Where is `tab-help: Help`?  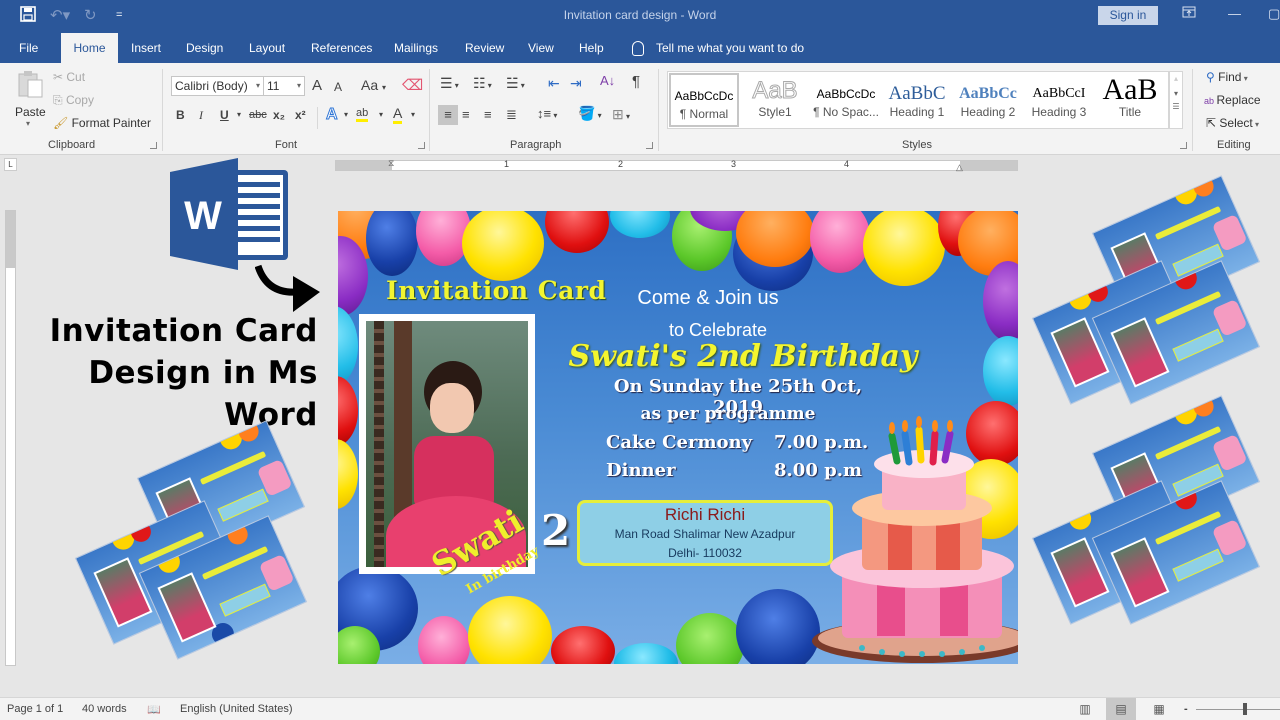
tab-help: Help is located at coordinates (591, 48).